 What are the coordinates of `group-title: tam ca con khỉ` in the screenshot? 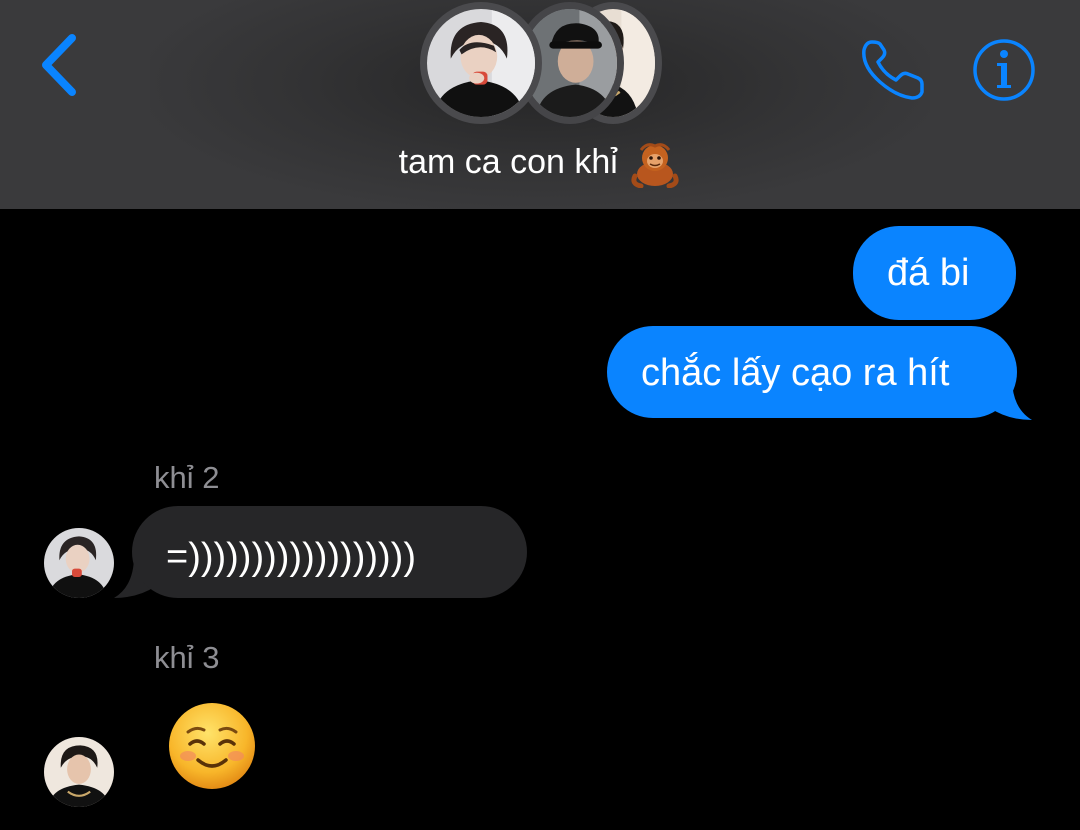 It's located at (540, 164).